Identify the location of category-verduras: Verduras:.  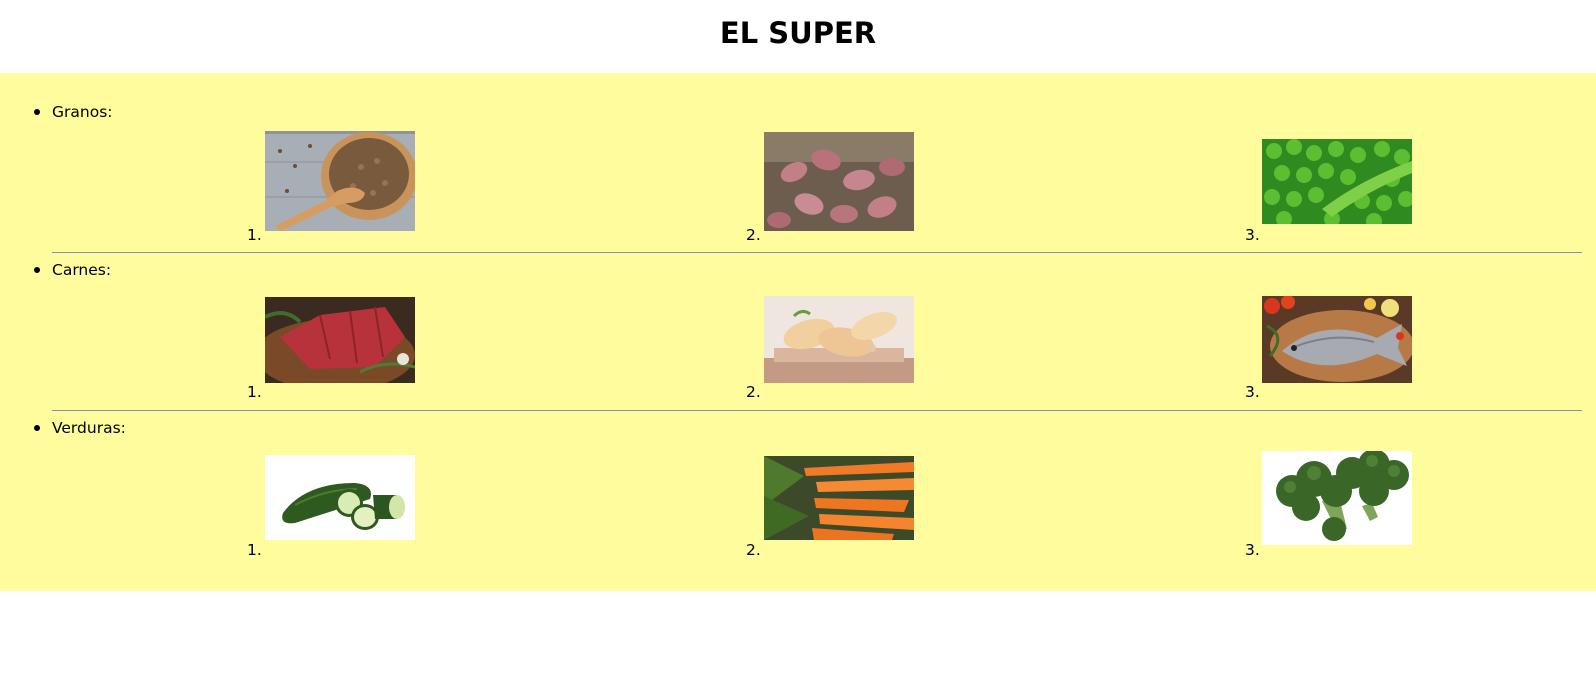
(798, 428).